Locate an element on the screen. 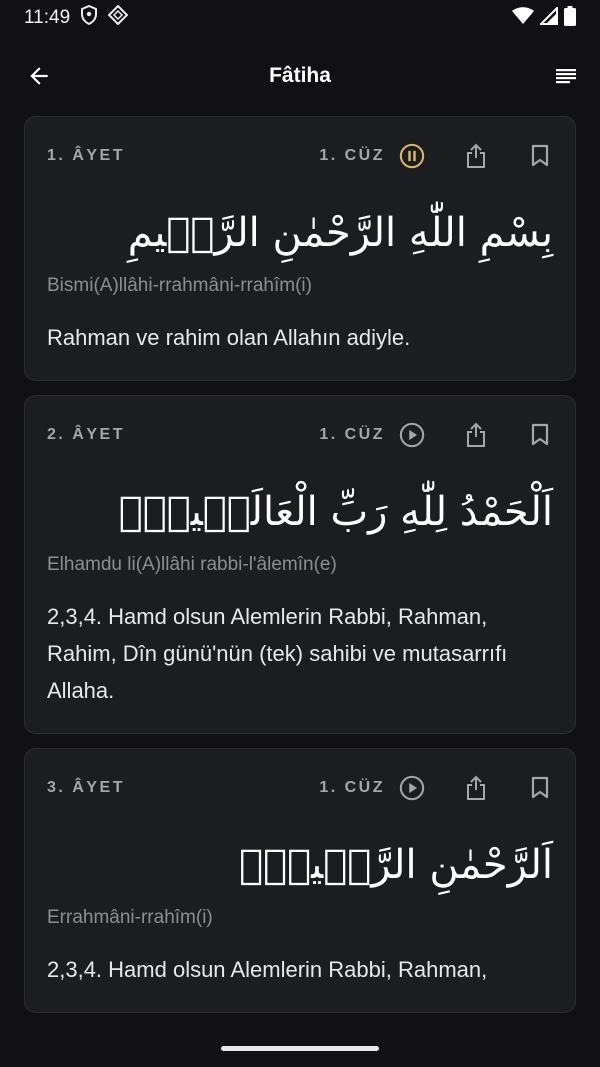 The image size is (600, 1067). battery-icon is located at coordinates (570, 18).